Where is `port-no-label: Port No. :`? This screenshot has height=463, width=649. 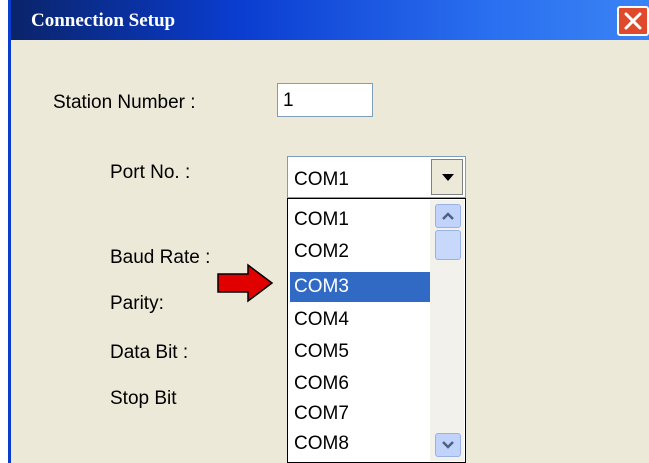 port-no-label: Port No. : is located at coordinates (150, 172).